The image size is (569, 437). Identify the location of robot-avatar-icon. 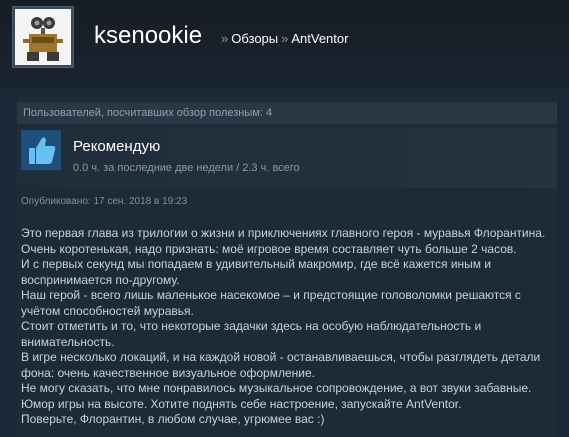
(43, 37).